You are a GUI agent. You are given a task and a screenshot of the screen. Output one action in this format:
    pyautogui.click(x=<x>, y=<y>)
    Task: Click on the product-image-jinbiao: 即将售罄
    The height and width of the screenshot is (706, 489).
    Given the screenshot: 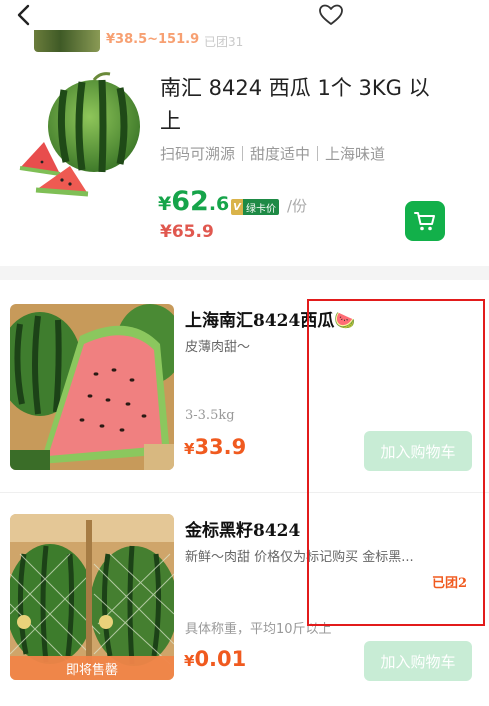 What is the action you would take?
    pyautogui.click(x=92, y=597)
    